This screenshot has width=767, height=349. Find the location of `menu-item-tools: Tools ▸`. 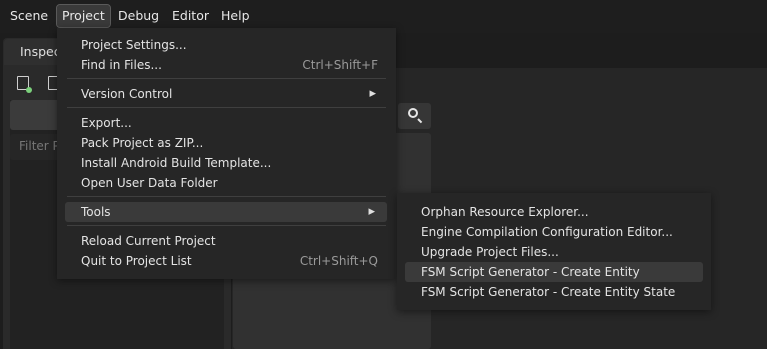

menu-item-tools: Tools ▸ is located at coordinates (226, 212).